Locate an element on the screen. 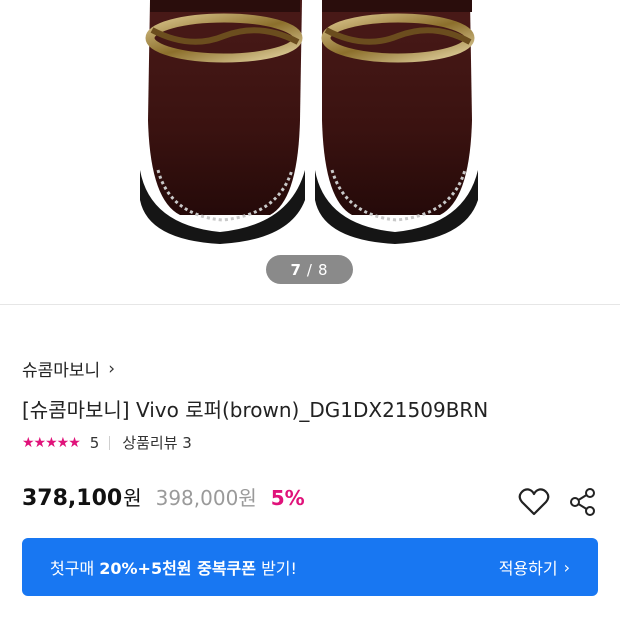 This screenshot has height=620, width=620. product-title: [슈콤마보니] Vivo 로퍼(brown)_DG1DX21509BRN is located at coordinates (255, 410).